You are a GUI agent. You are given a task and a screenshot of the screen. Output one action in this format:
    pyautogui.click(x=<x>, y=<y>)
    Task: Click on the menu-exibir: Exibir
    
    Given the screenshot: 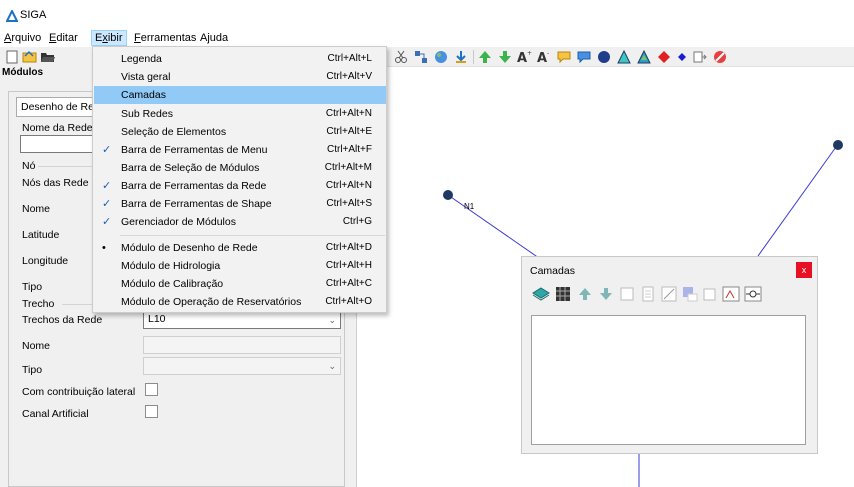 What is the action you would take?
    pyautogui.click(x=109, y=38)
    